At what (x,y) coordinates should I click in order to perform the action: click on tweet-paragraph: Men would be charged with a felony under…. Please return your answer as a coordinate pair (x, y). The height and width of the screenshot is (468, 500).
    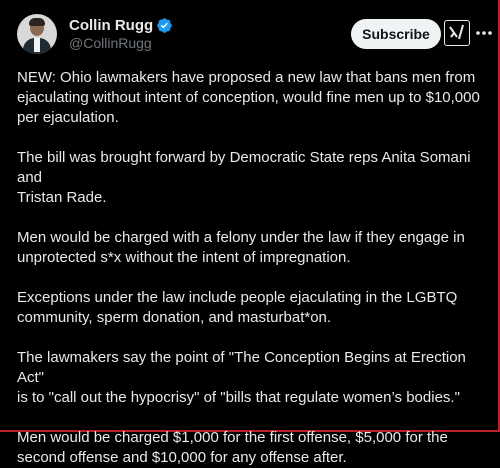
    Looking at the image, I should click on (241, 247).